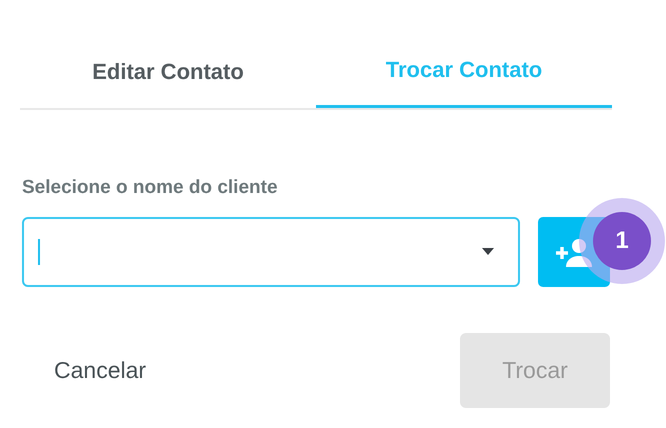  I want to click on add-person-icon, so click(574, 251).